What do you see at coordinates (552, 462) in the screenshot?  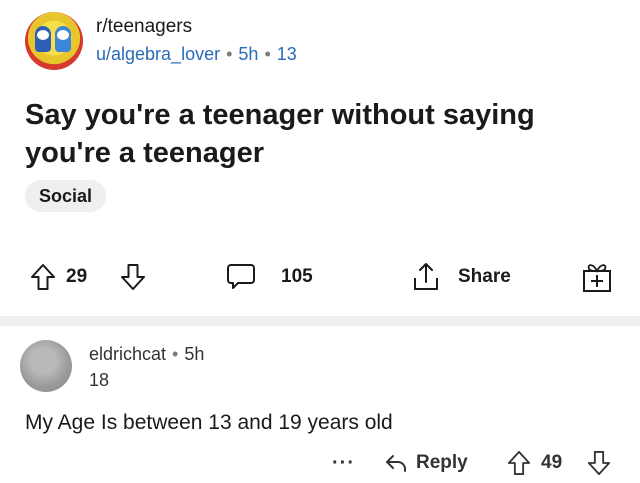 I see `comment-vote-count: 49` at bounding box center [552, 462].